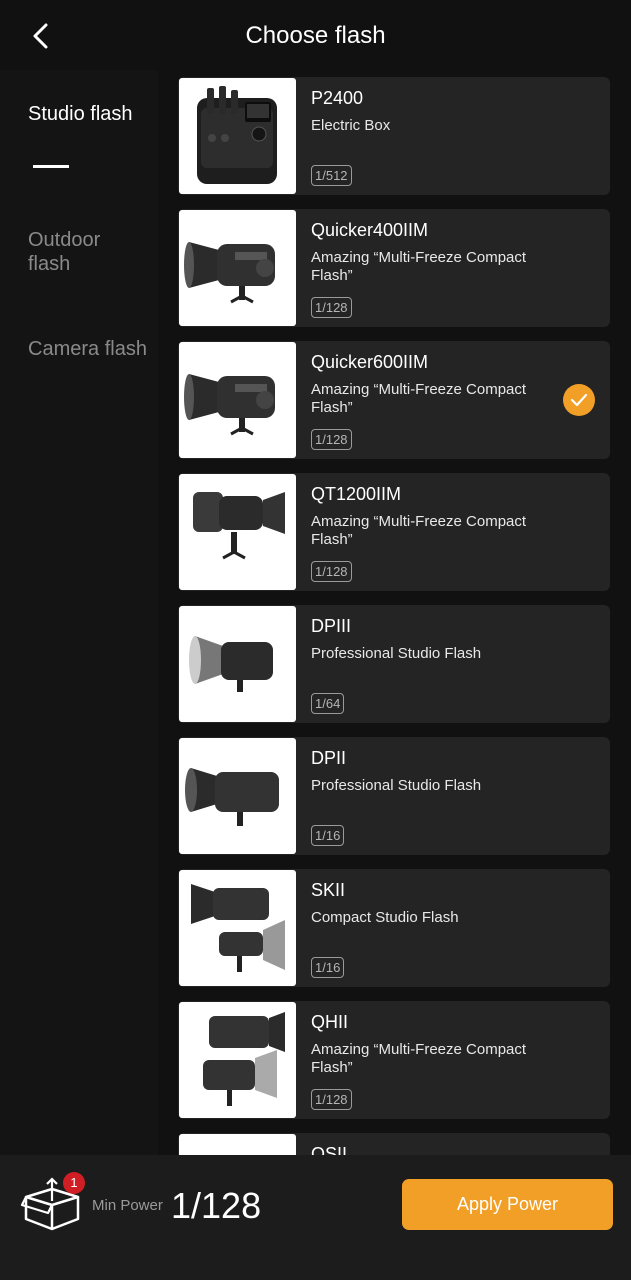 The image size is (631, 1280). Describe the element at coordinates (328, 890) in the screenshot. I see `product-name: SKII` at that location.